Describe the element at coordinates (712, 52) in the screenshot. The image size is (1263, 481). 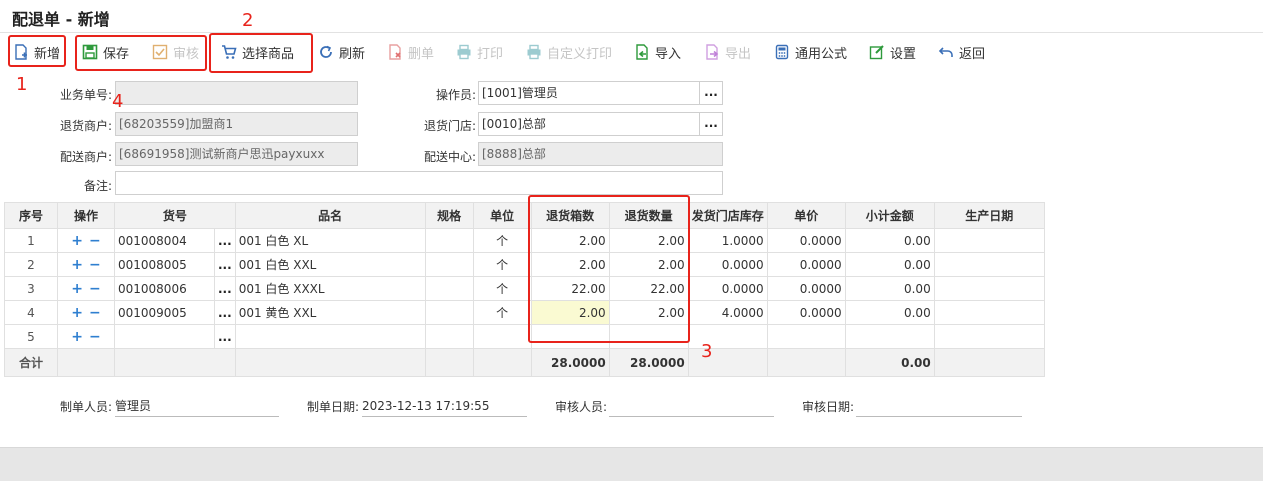
I see `export-icon` at that location.